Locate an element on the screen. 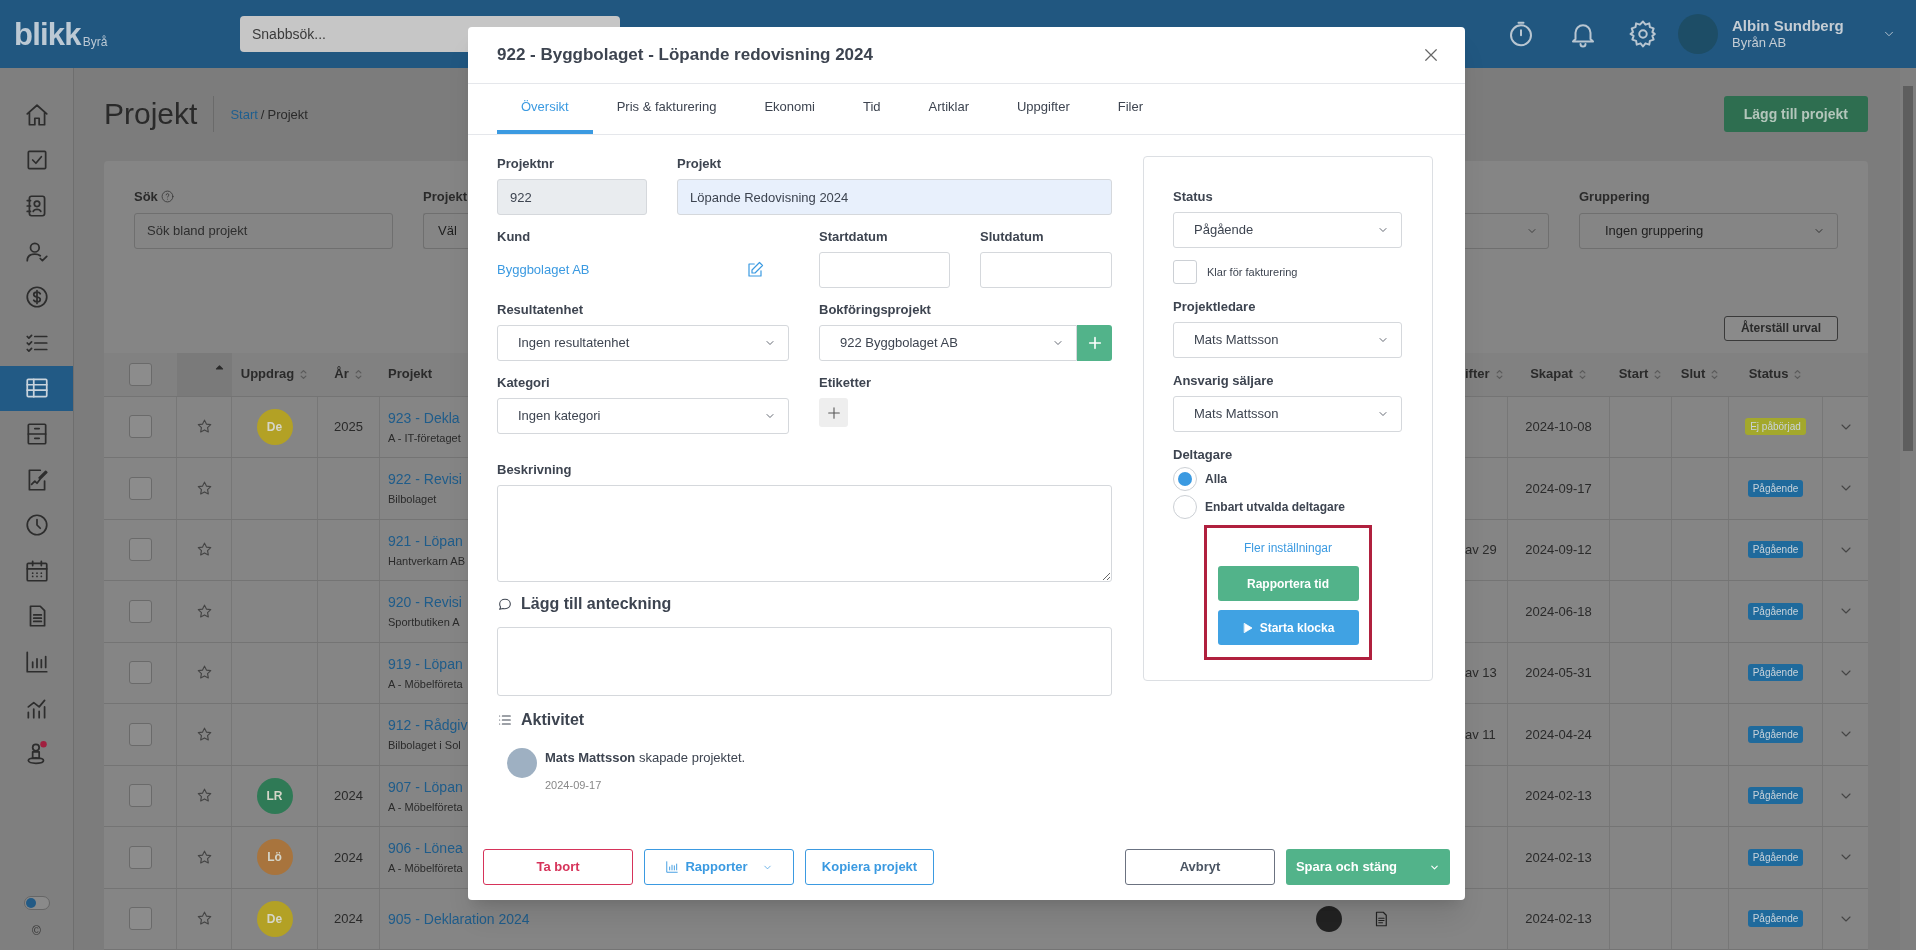 Image resolution: width=1916 pixels, height=950 pixels. customer-link: Byggbolaget AB is located at coordinates (543, 270).